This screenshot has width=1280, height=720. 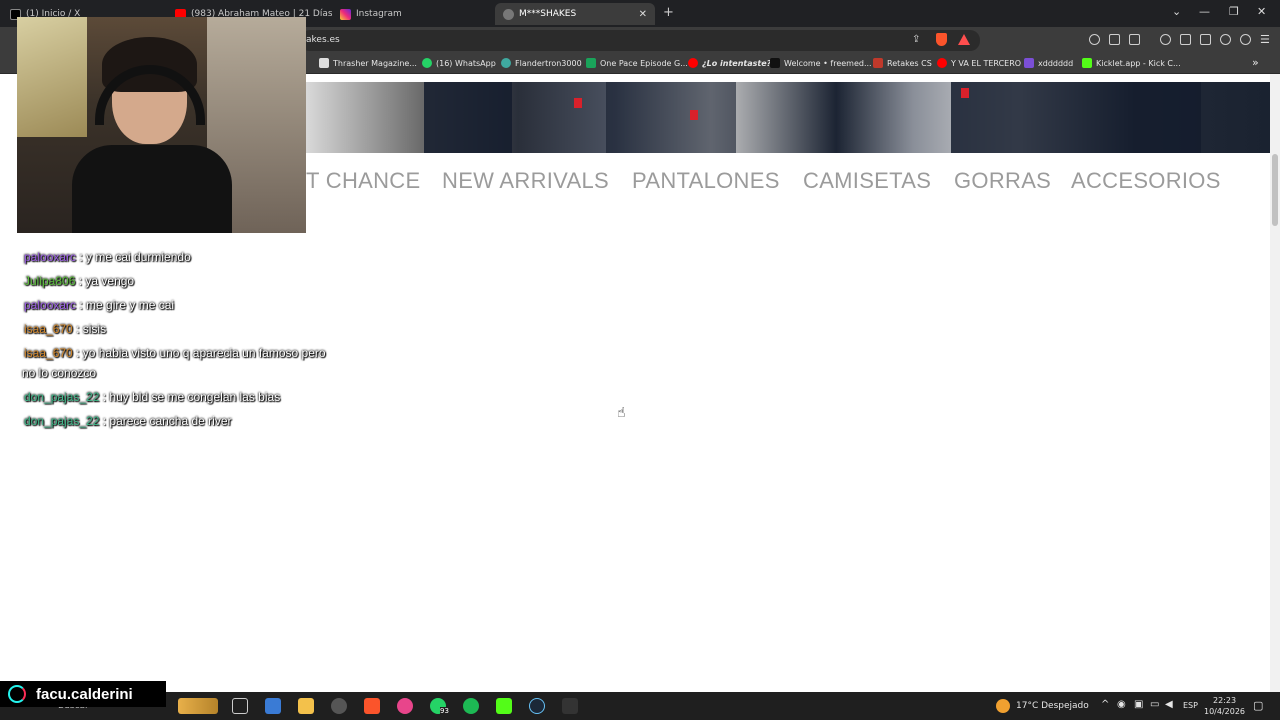 What do you see at coordinates (323, 40) in the screenshot?
I see `url-text: akes.es` at bounding box center [323, 40].